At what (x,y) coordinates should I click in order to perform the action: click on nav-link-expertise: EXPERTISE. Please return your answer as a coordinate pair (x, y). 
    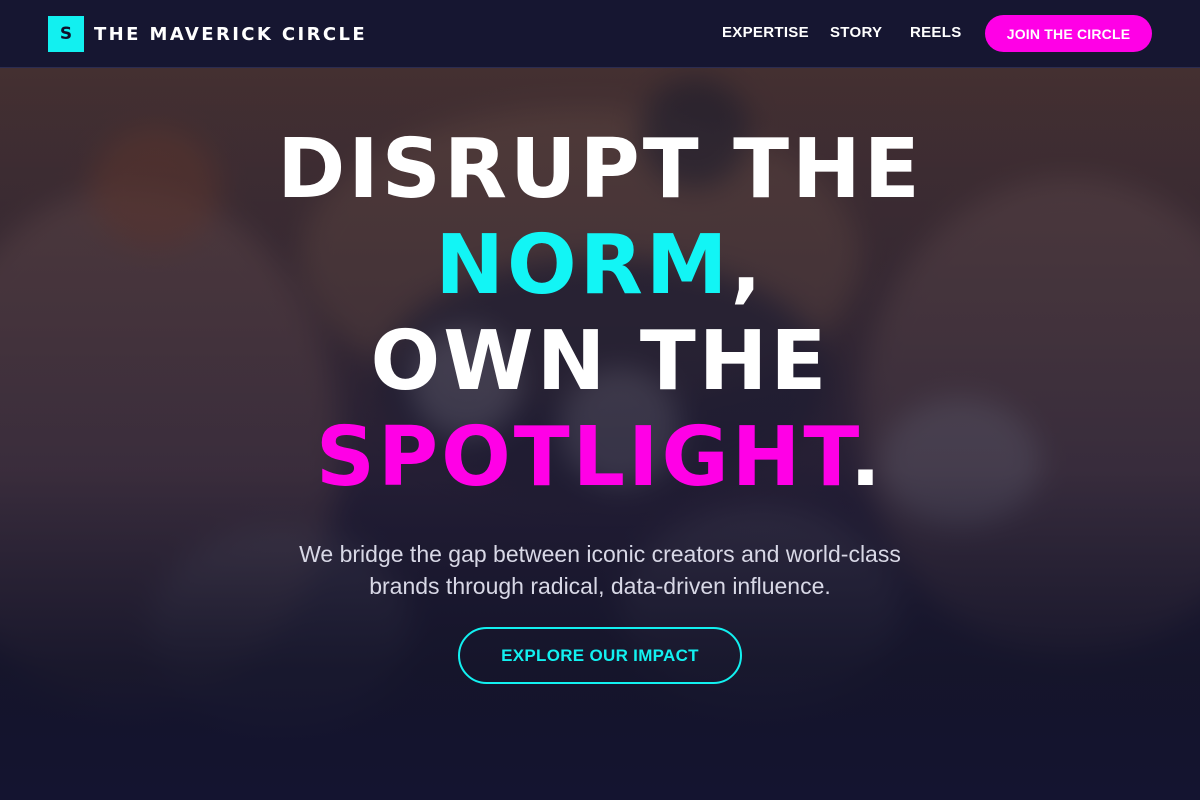
    Looking at the image, I should click on (765, 32).